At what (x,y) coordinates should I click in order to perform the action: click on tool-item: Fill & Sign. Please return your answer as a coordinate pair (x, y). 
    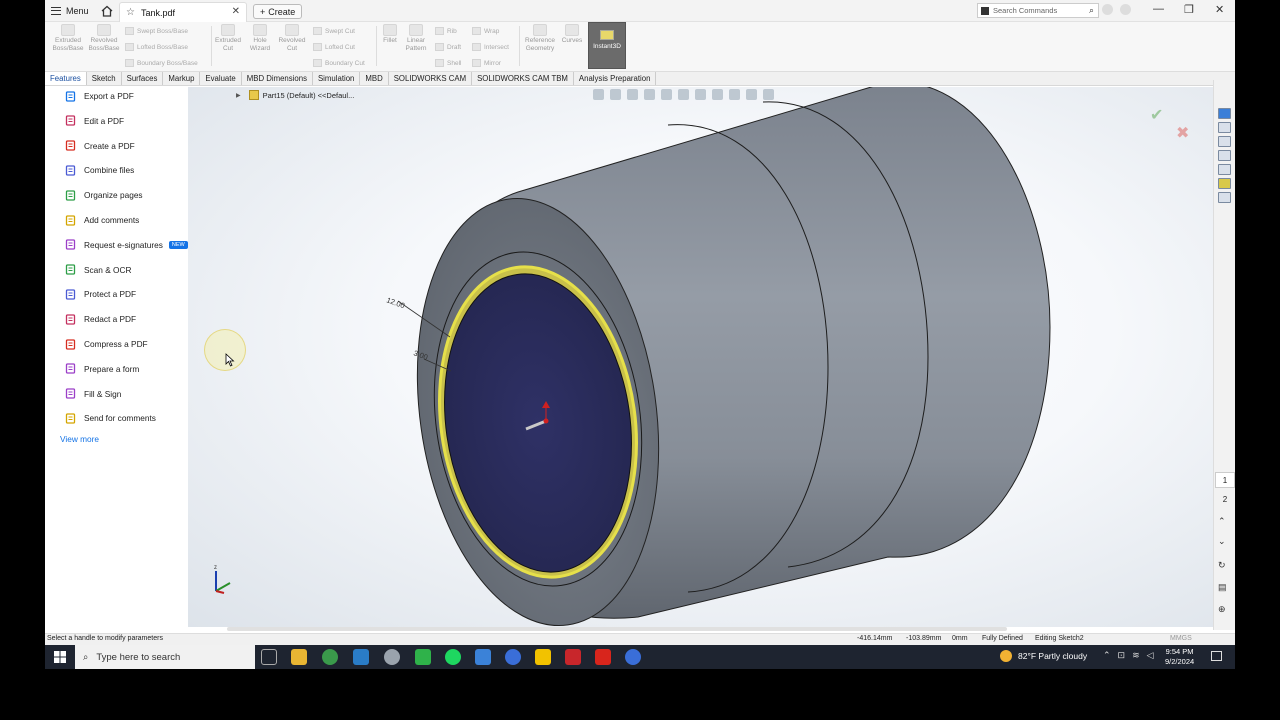
    Looking at the image, I should click on (93, 394).